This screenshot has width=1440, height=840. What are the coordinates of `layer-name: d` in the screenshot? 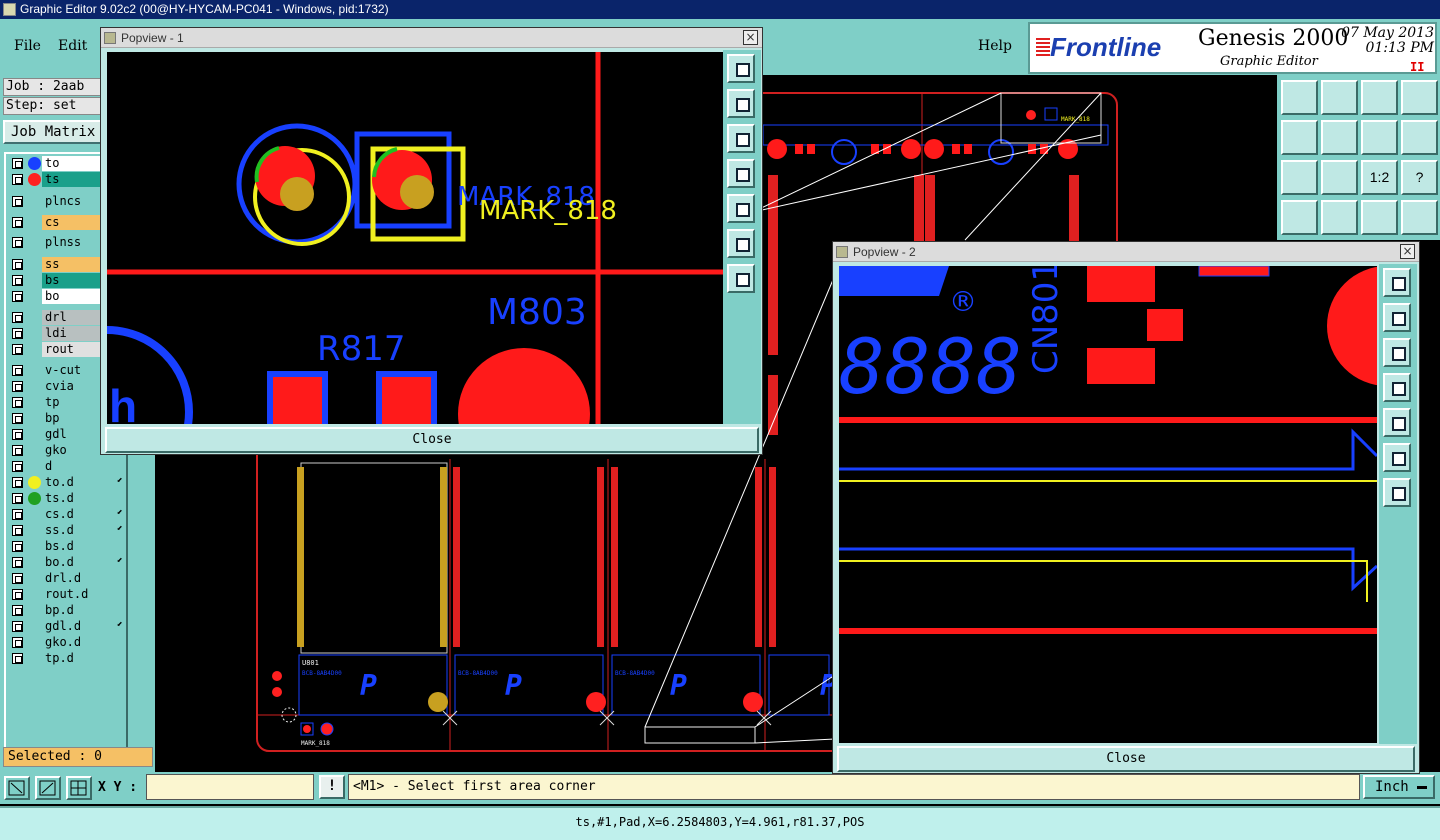 It's located at (83, 466).